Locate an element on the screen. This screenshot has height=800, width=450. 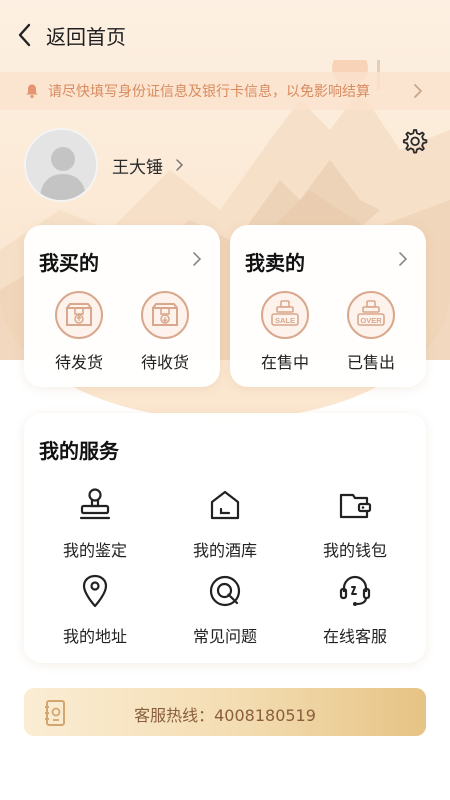
question-icon is located at coordinates (225, 591).